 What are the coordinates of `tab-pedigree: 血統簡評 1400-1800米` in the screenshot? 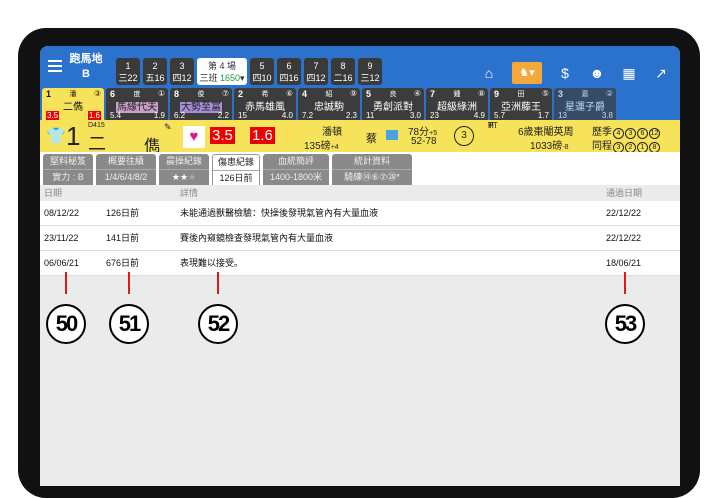 It's located at (296, 169).